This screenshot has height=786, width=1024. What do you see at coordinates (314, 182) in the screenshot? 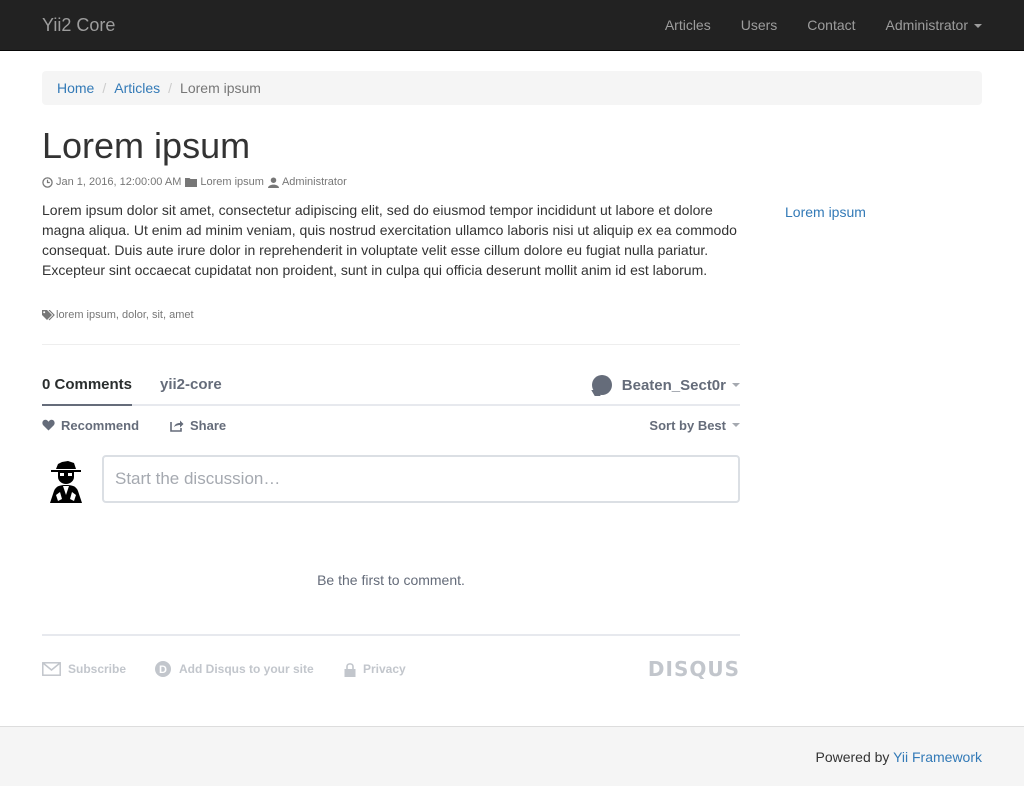
I see `article-author-text: Administrator` at bounding box center [314, 182].